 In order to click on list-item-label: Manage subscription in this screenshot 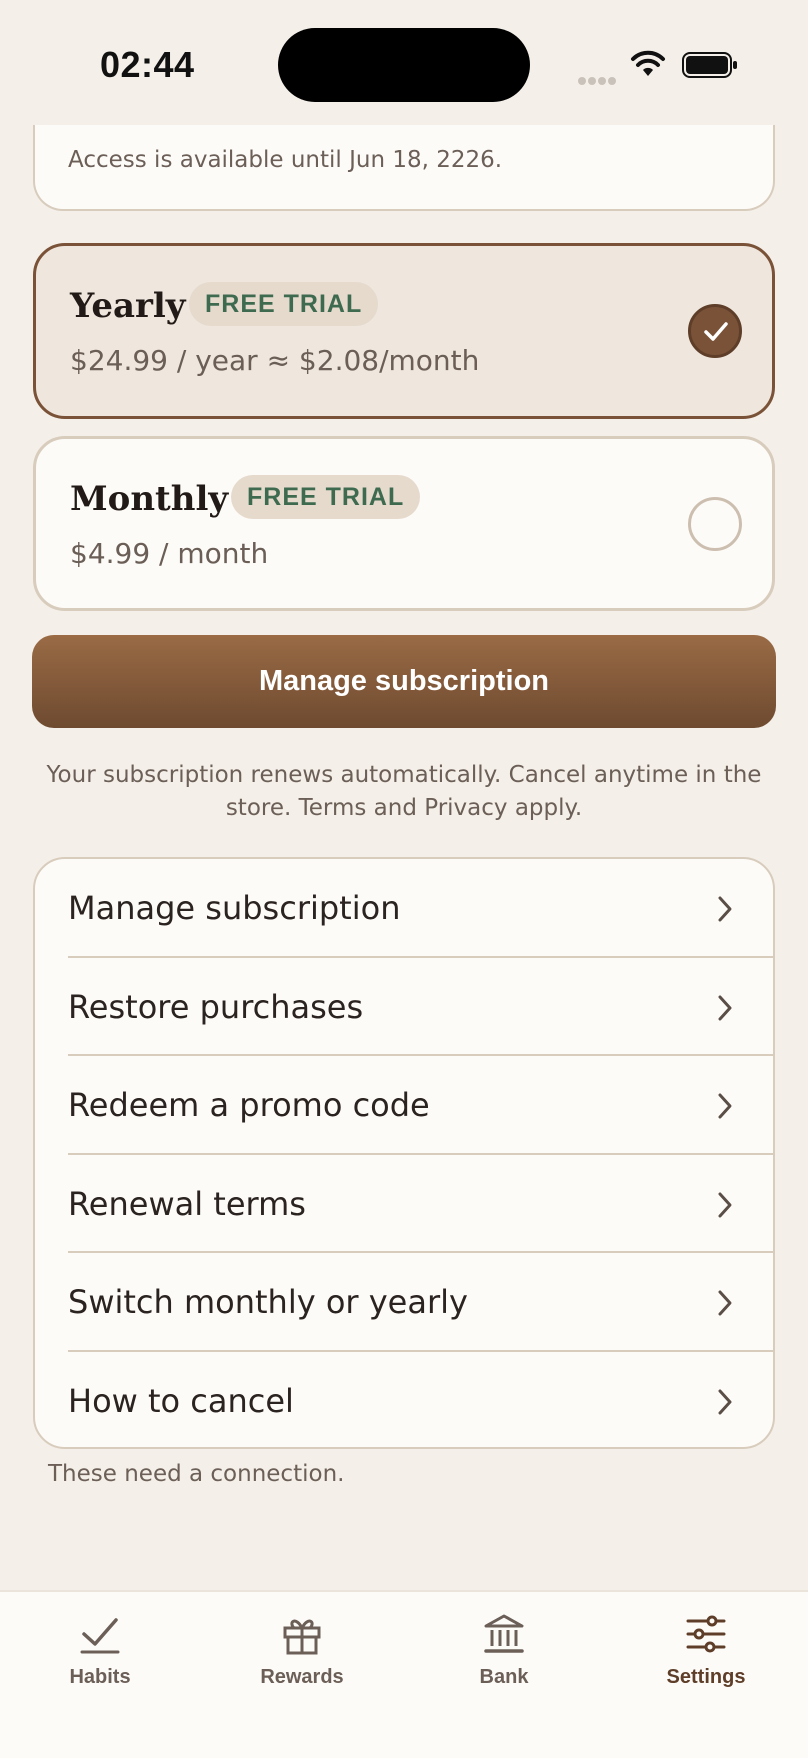, I will do `click(234, 908)`.